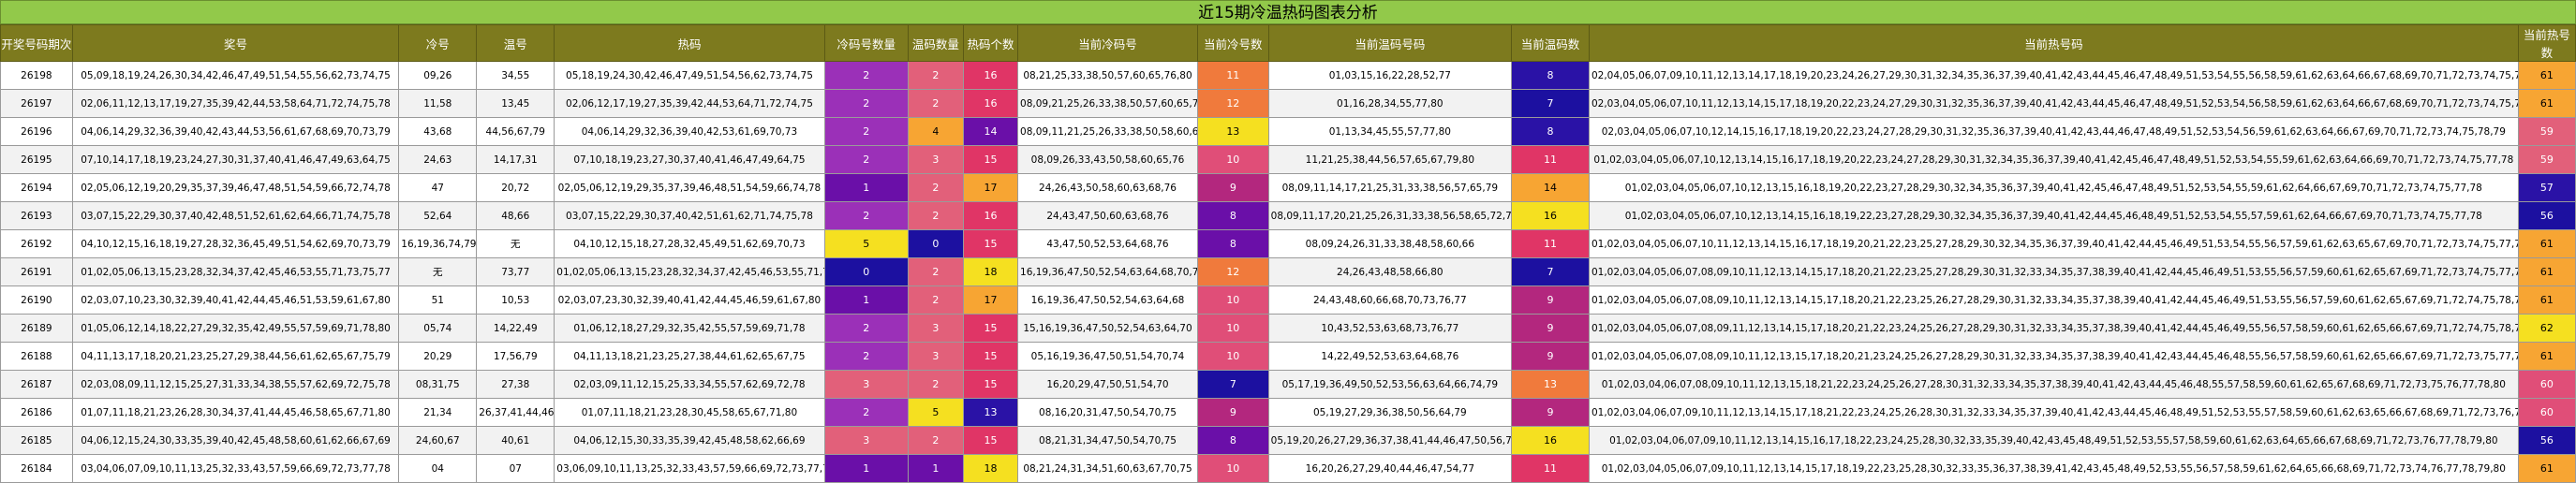  What do you see at coordinates (515, 103) in the screenshot?
I see `cell-warm: 13,45` at bounding box center [515, 103].